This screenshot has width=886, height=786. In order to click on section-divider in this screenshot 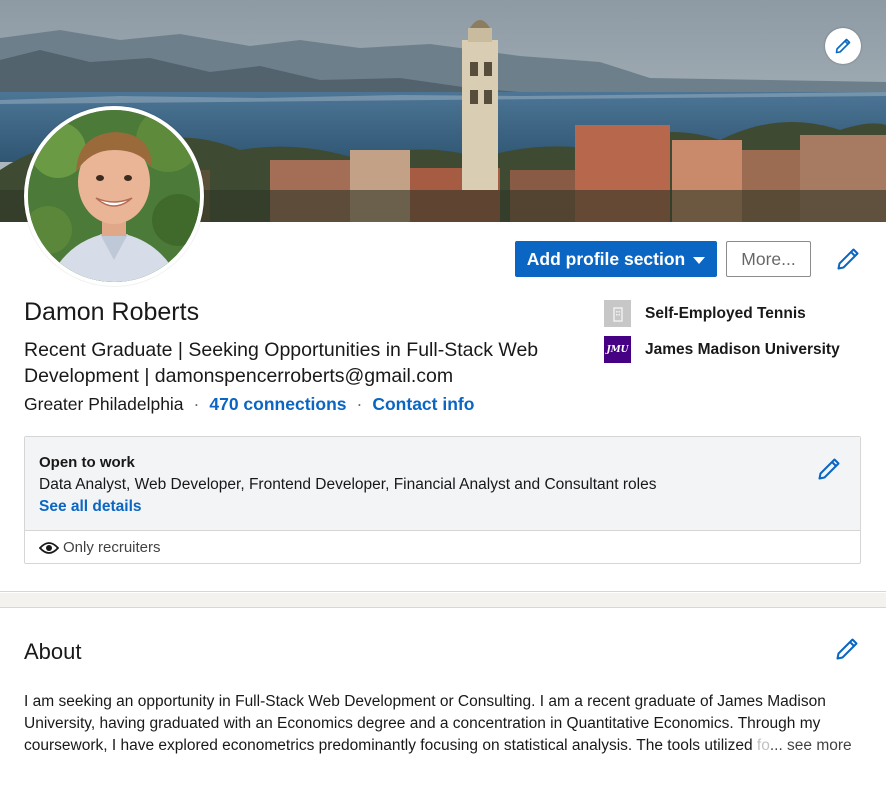, I will do `click(443, 600)`.